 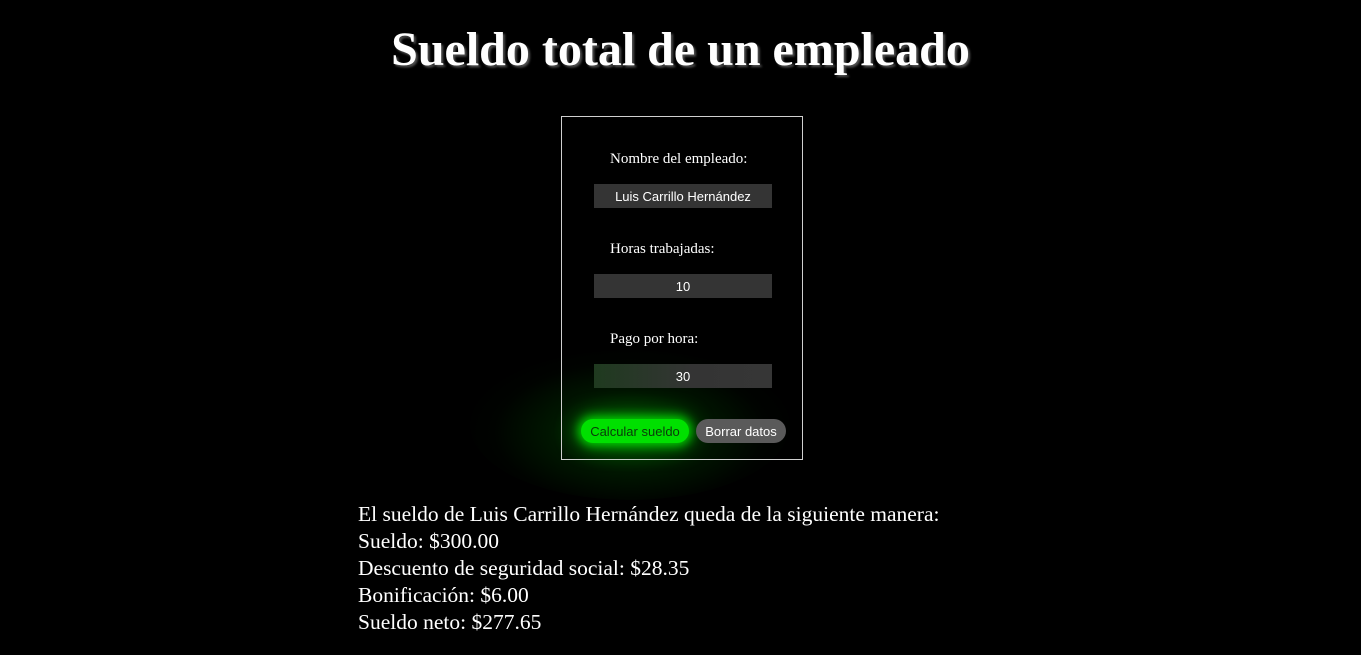 What do you see at coordinates (679, 159) in the screenshot?
I see `employee-name-label: Nombre del empleado:` at bounding box center [679, 159].